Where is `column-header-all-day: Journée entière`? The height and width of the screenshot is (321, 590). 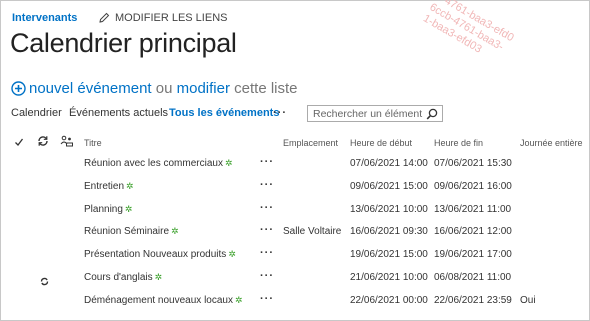 column-header-all-day: Journée entière is located at coordinates (551, 143).